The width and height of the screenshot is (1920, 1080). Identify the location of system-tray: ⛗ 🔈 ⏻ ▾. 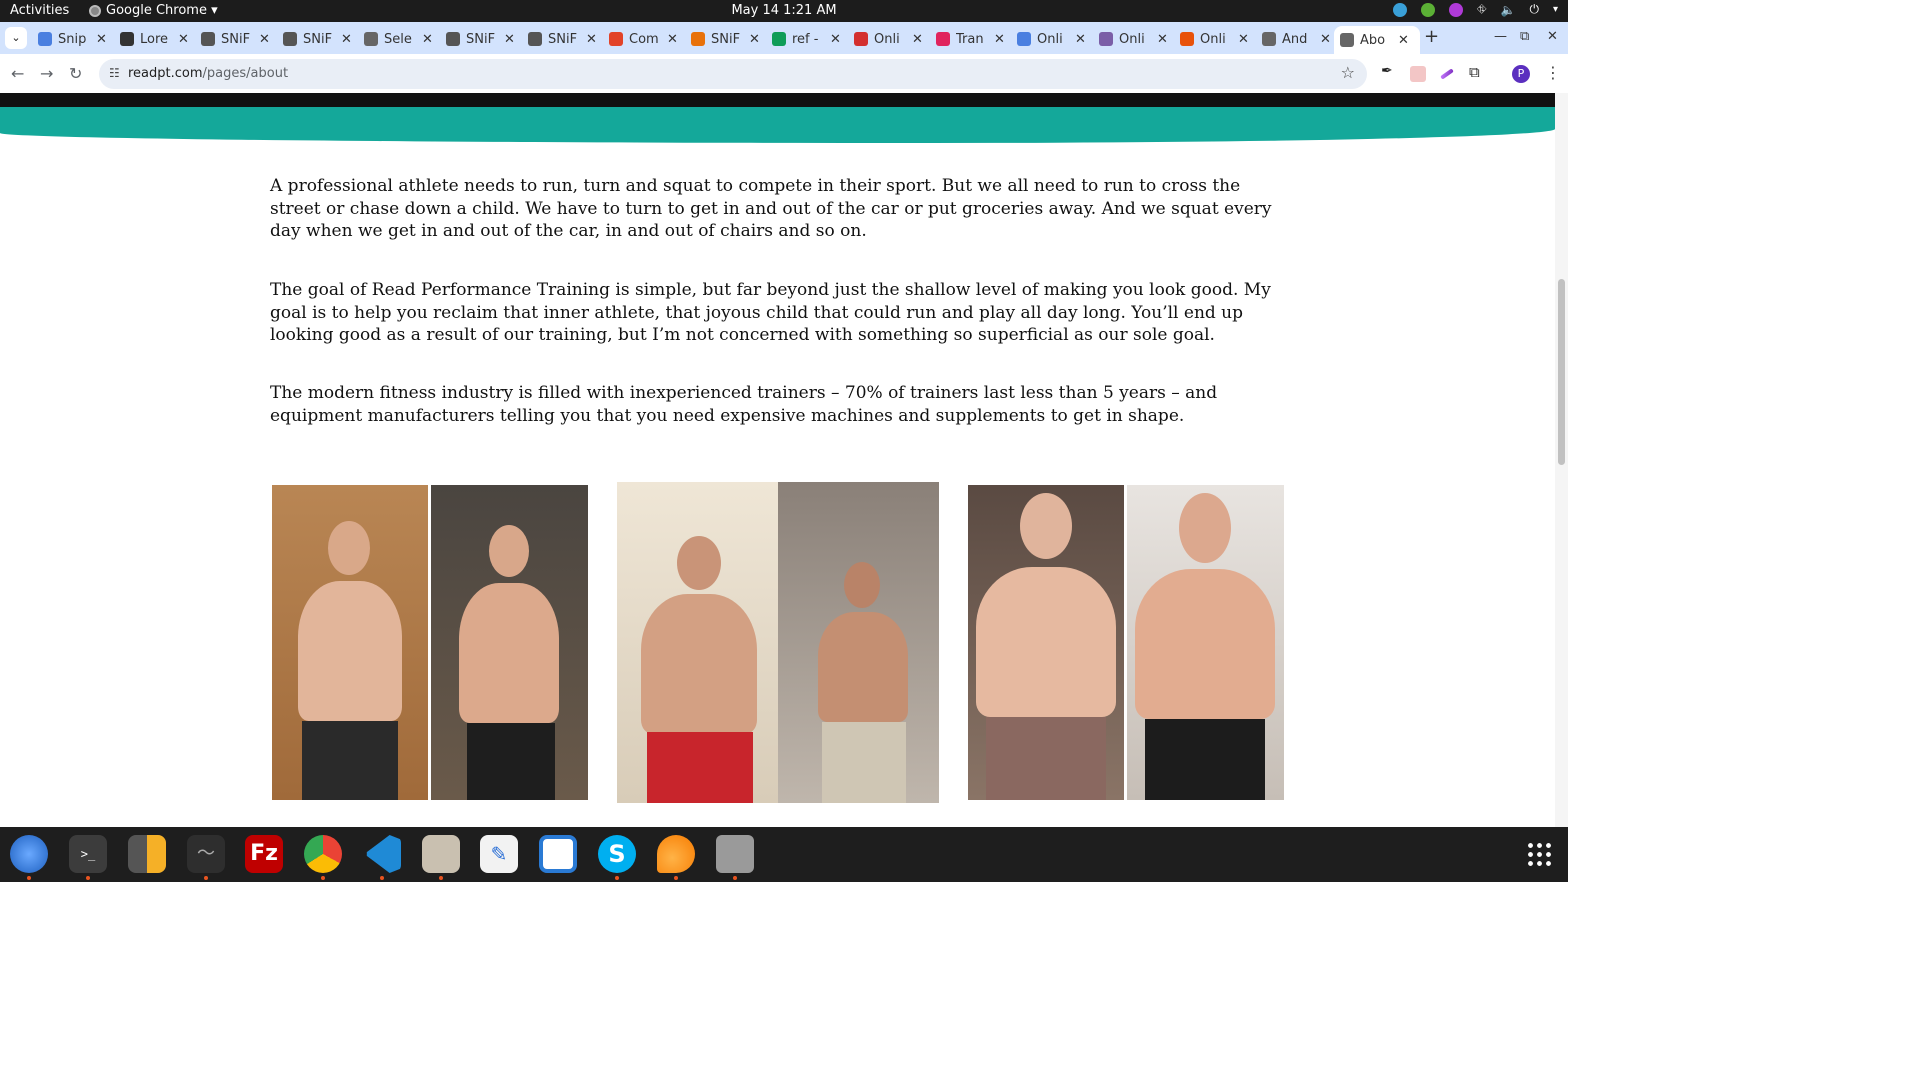
(1475, 9).